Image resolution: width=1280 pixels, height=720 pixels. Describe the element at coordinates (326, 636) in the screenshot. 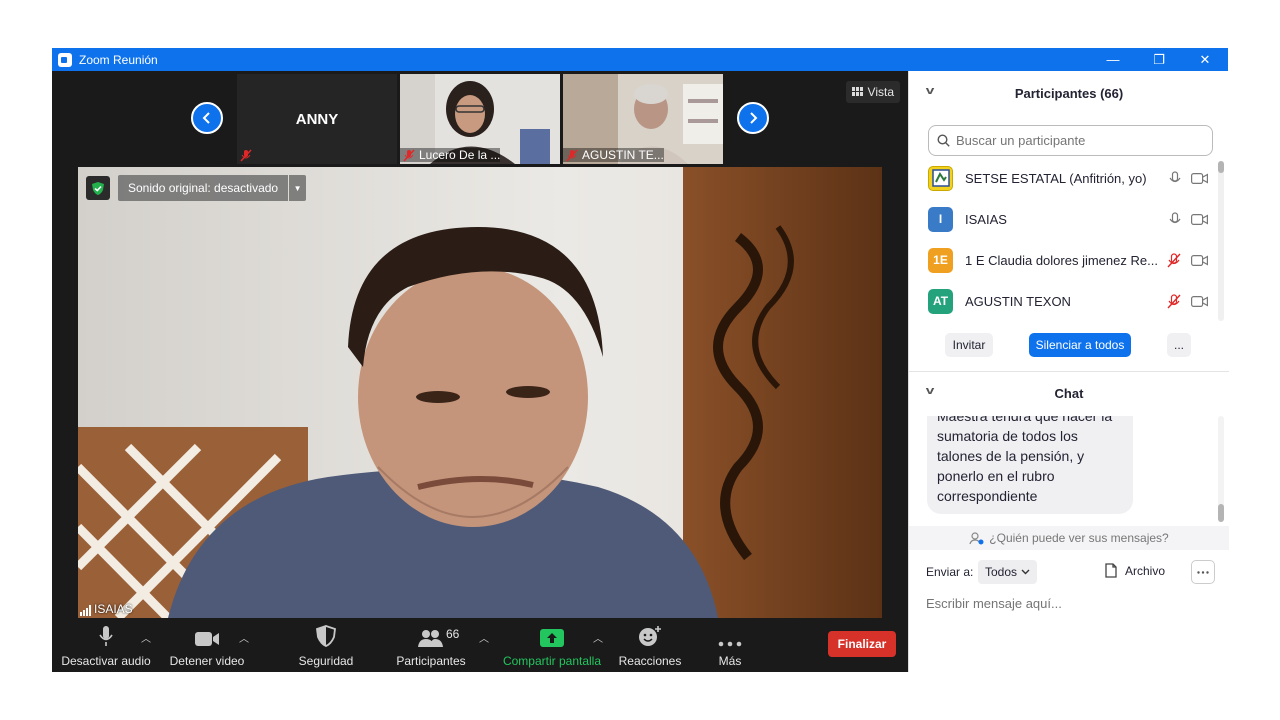

I see `shield-icon` at that location.